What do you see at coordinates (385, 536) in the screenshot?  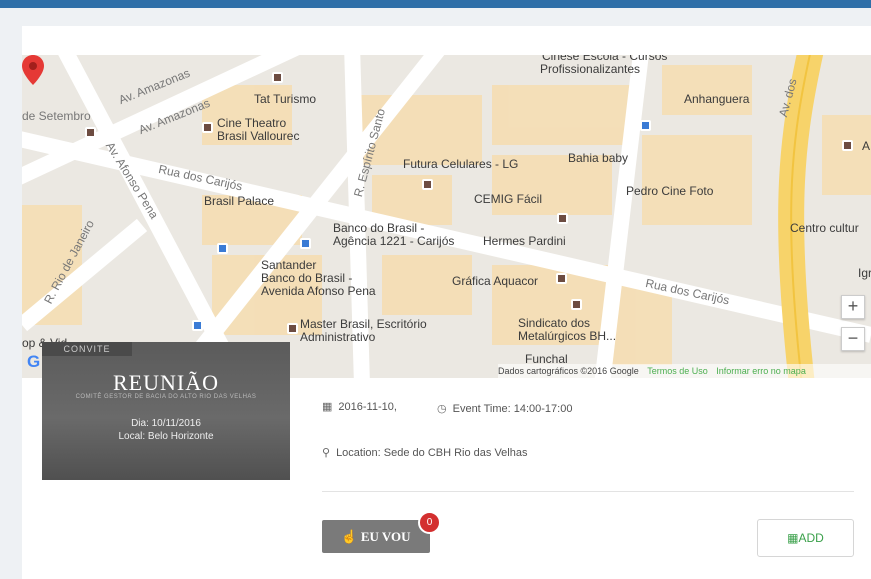 I see `going-button-label: EU VOU` at bounding box center [385, 536].